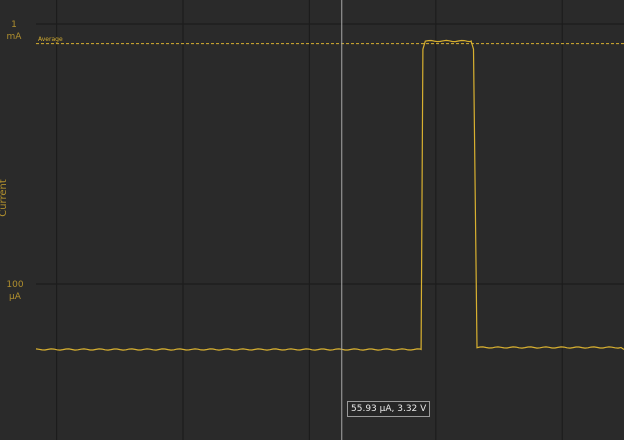 This screenshot has height=440, width=624. Describe the element at coordinates (15, 297) in the screenshot. I see `y-tick-100ua-unit: µA` at that location.